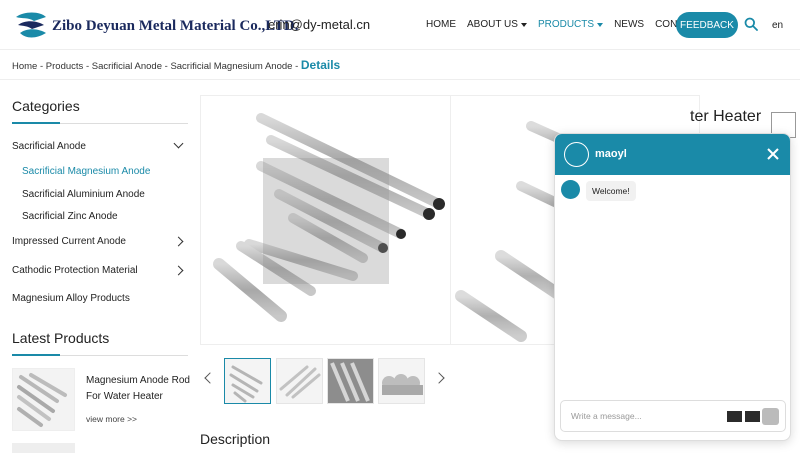 This screenshot has width=800, height=453. Describe the element at coordinates (319, 24) in the screenshot. I see `contact-email: erin@dy-metal.cn` at that location.